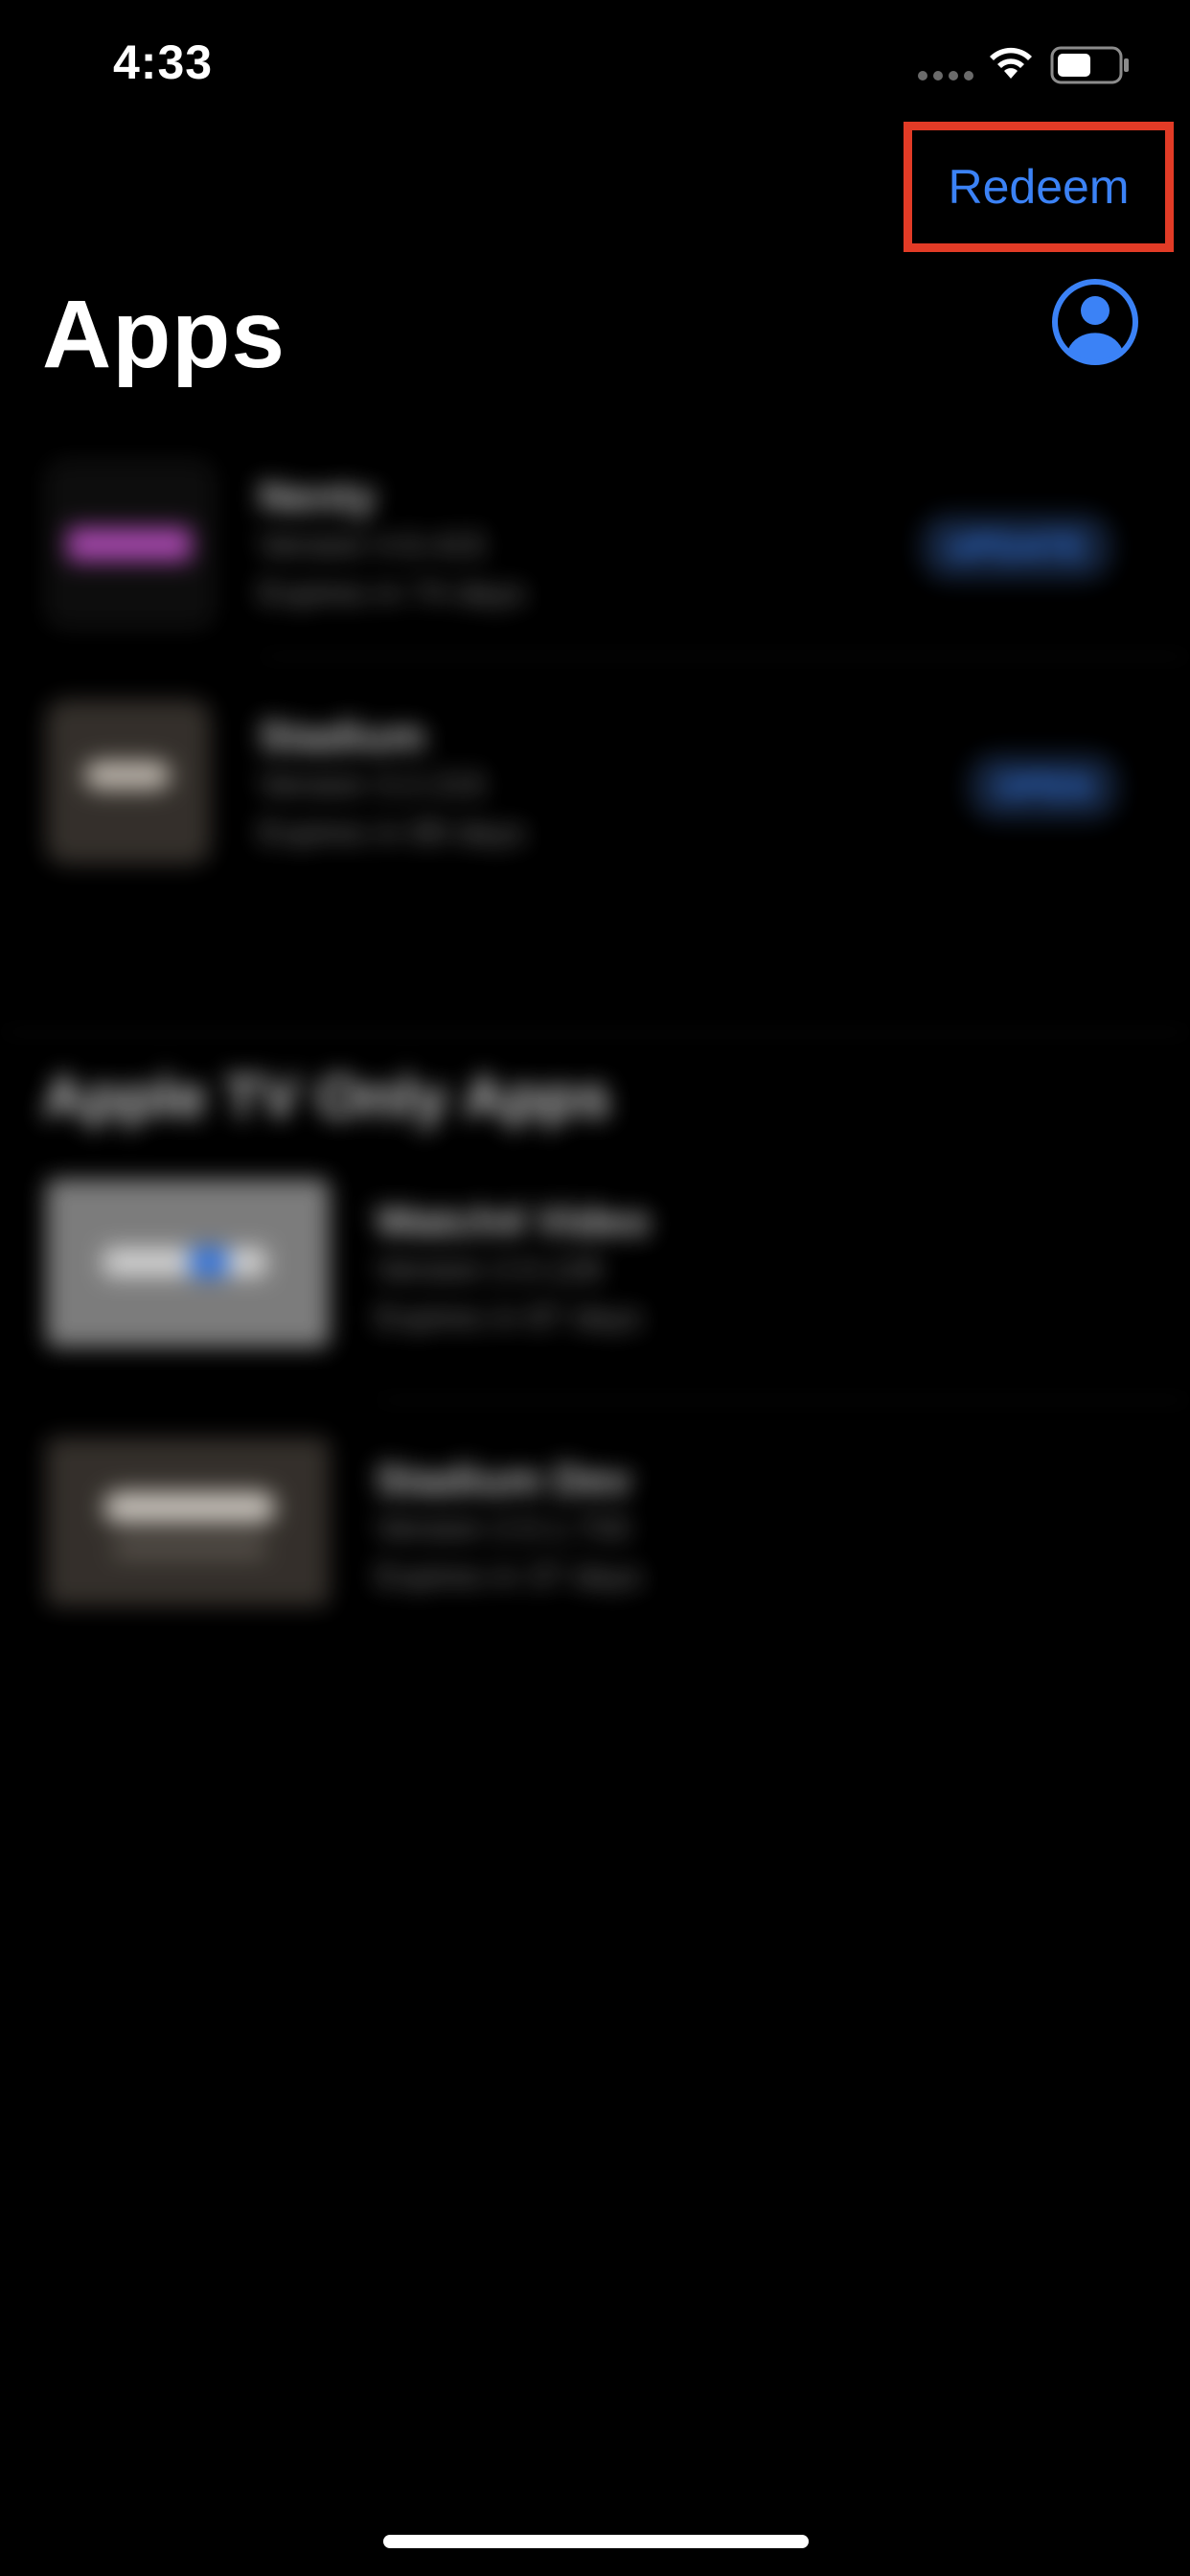 This screenshot has height=2576, width=1190. What do you see at coordinates (596, 2541) in the screenshot?
I see `home-indicator` at bounding box center [596, 2541].